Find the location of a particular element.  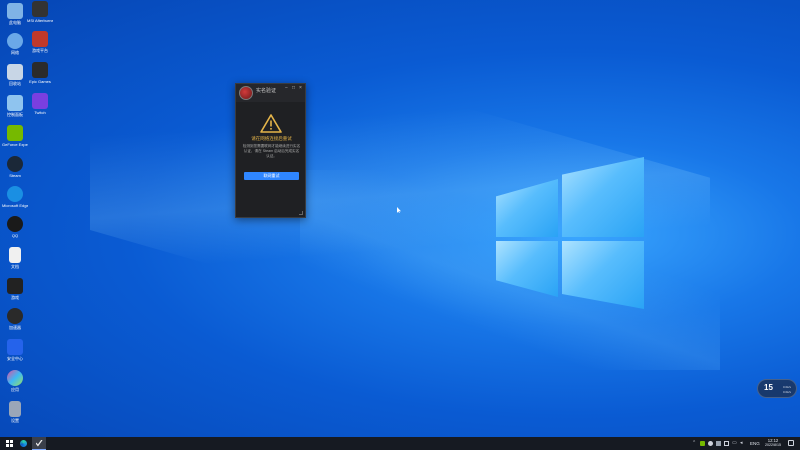

desktop-icon-game: 游戏 is located at coordinates (15, 289).